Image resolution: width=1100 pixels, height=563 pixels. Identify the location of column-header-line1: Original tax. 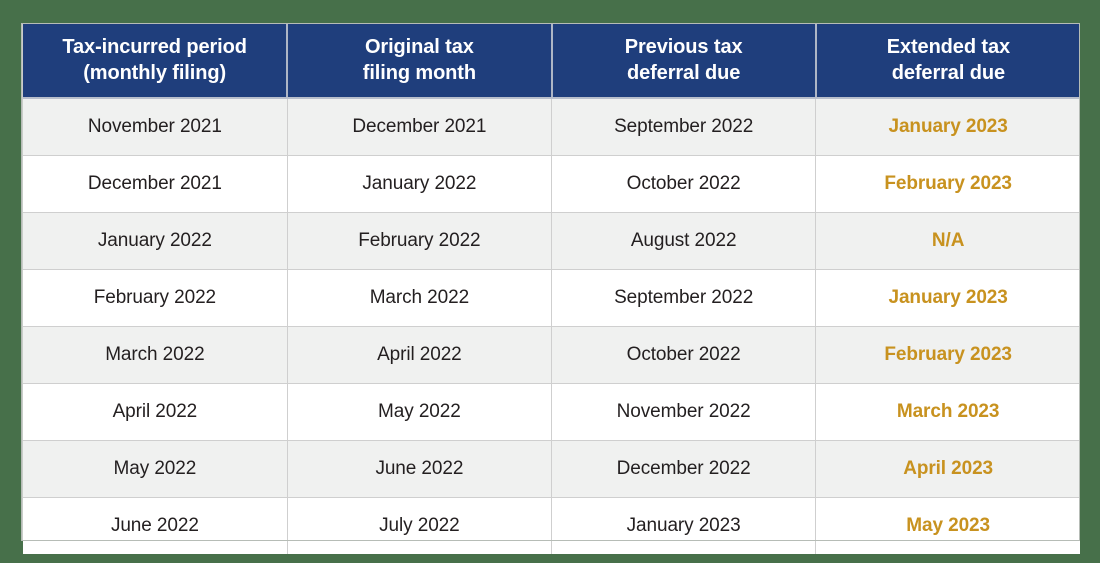
(419, 46).